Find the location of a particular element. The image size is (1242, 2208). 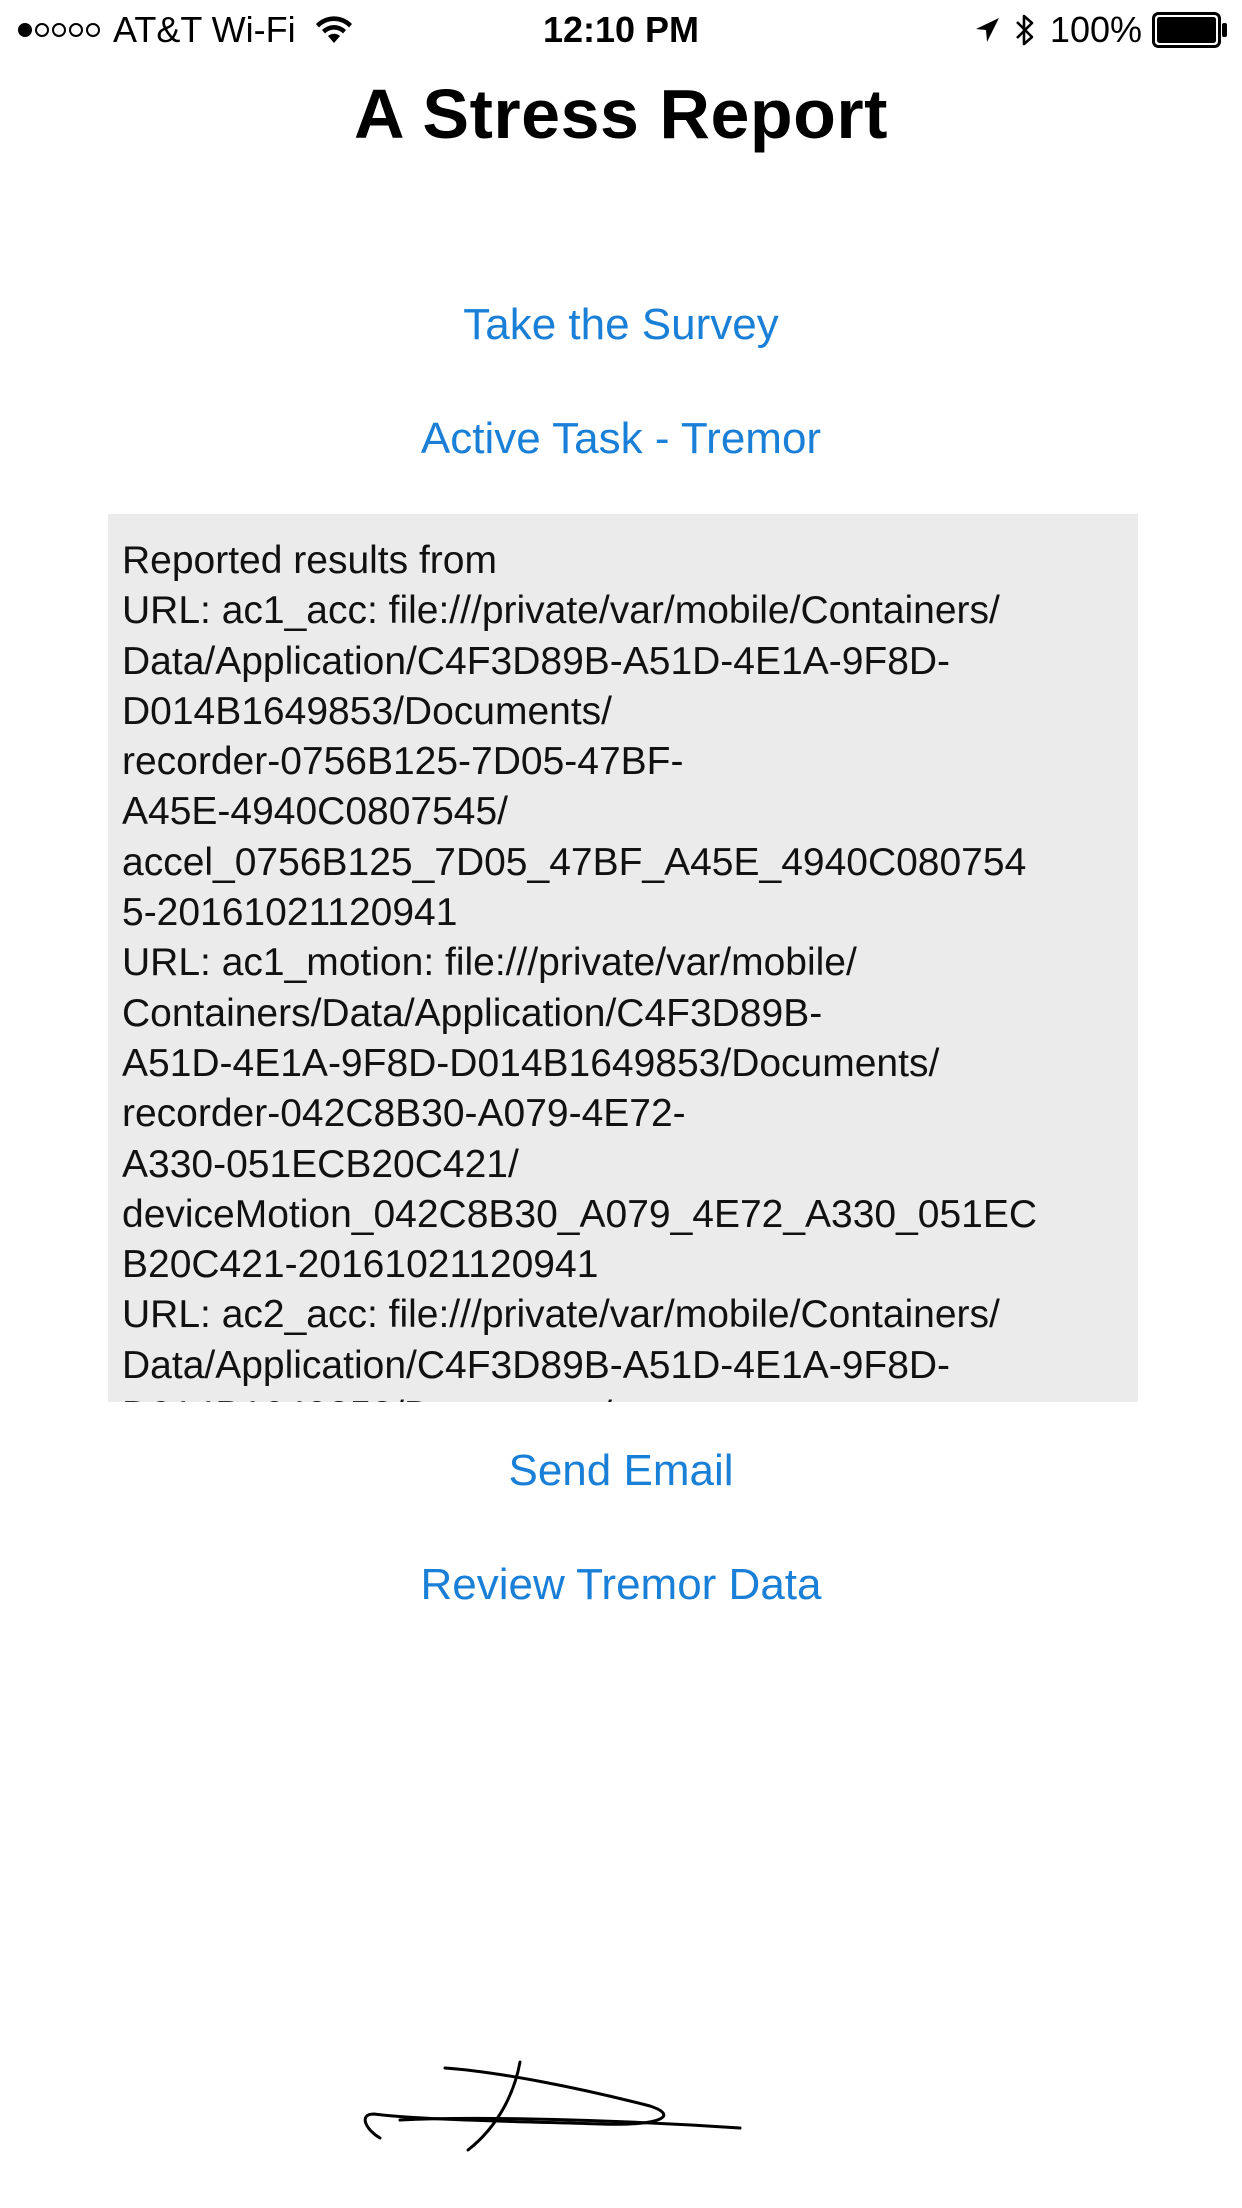

page-title: A Stress Report is located at coordinates (621, 114).